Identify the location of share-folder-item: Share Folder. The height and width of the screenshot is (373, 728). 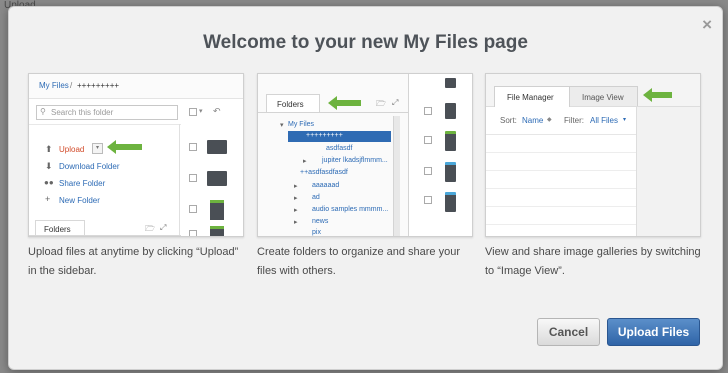
(82, 183).